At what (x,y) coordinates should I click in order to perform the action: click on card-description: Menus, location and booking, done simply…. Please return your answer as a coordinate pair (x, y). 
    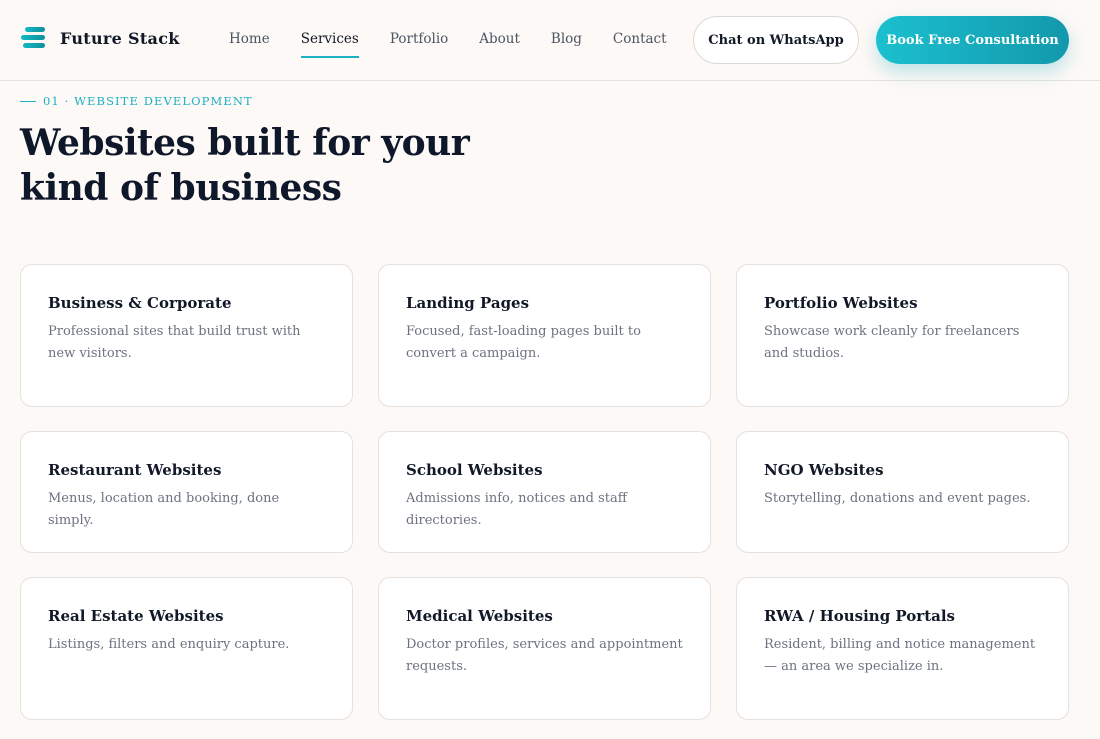
    Looking at the image, I should click on (164, 509).